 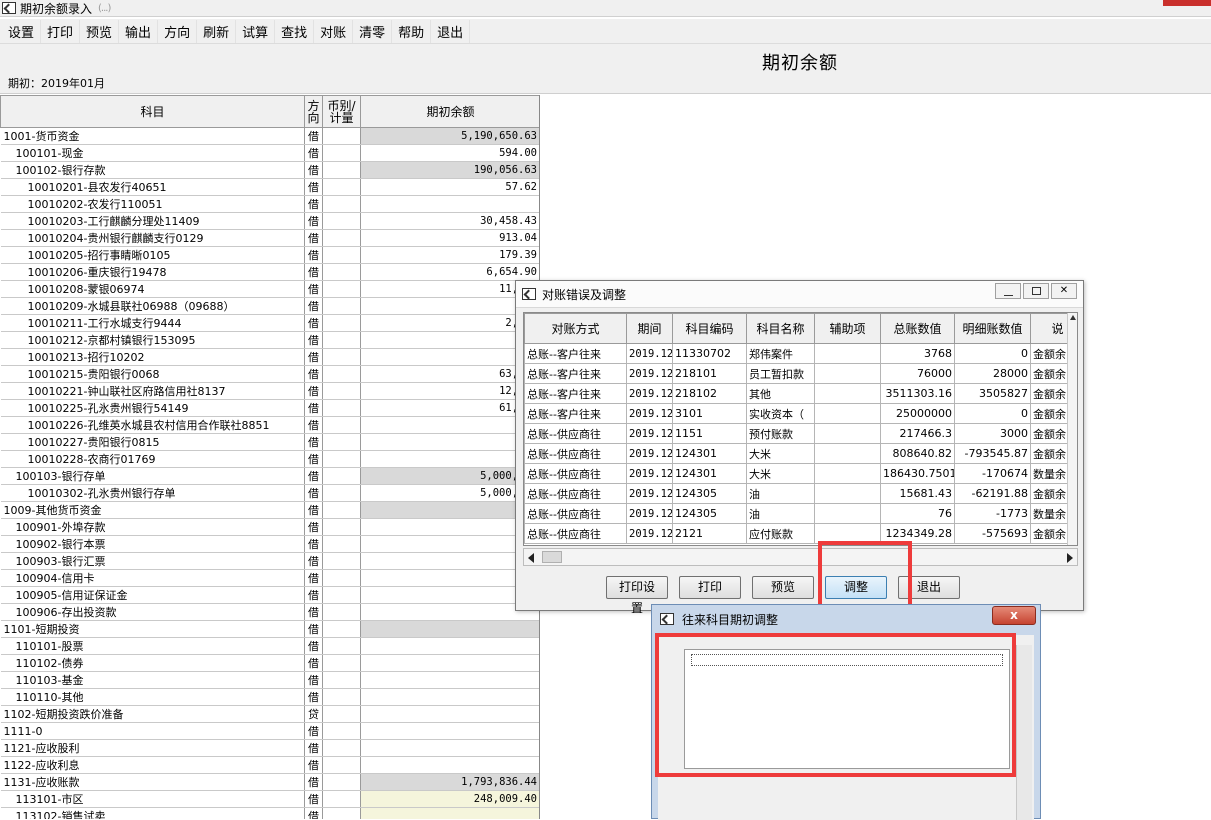 I want to click on subject-cell: 10010209-水城县联社06988（09688）, so click(x=152, y=306).